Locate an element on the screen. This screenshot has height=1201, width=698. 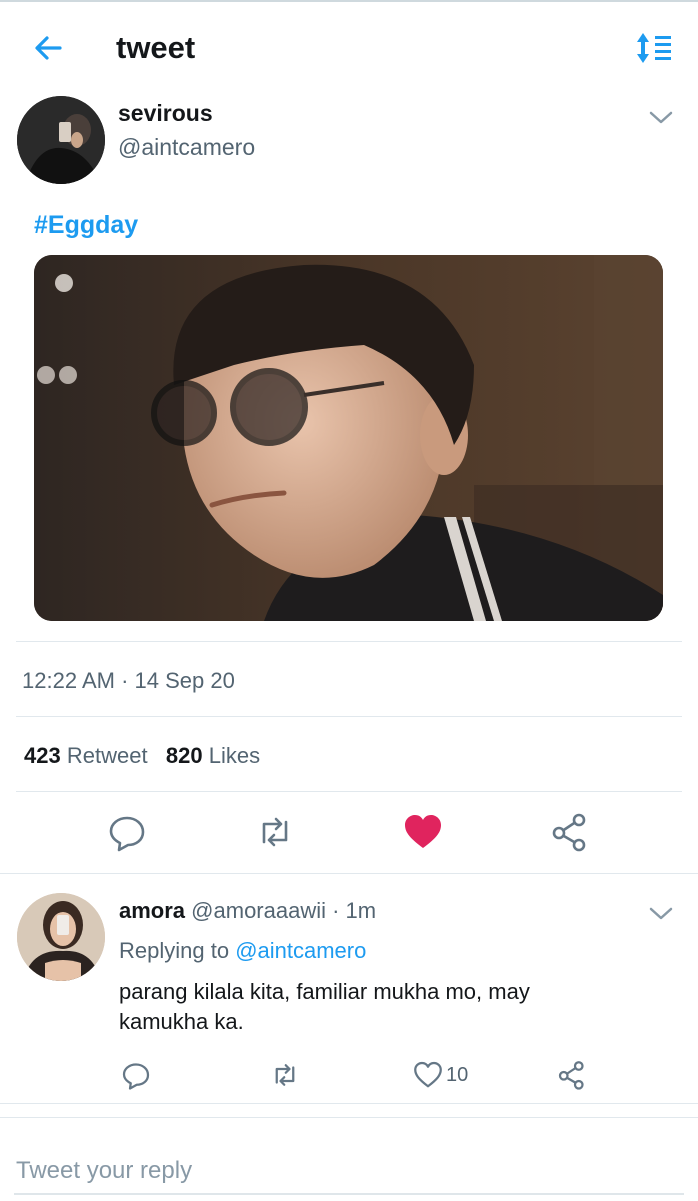
likes-count: 820 is located at coordinates (184, 755).